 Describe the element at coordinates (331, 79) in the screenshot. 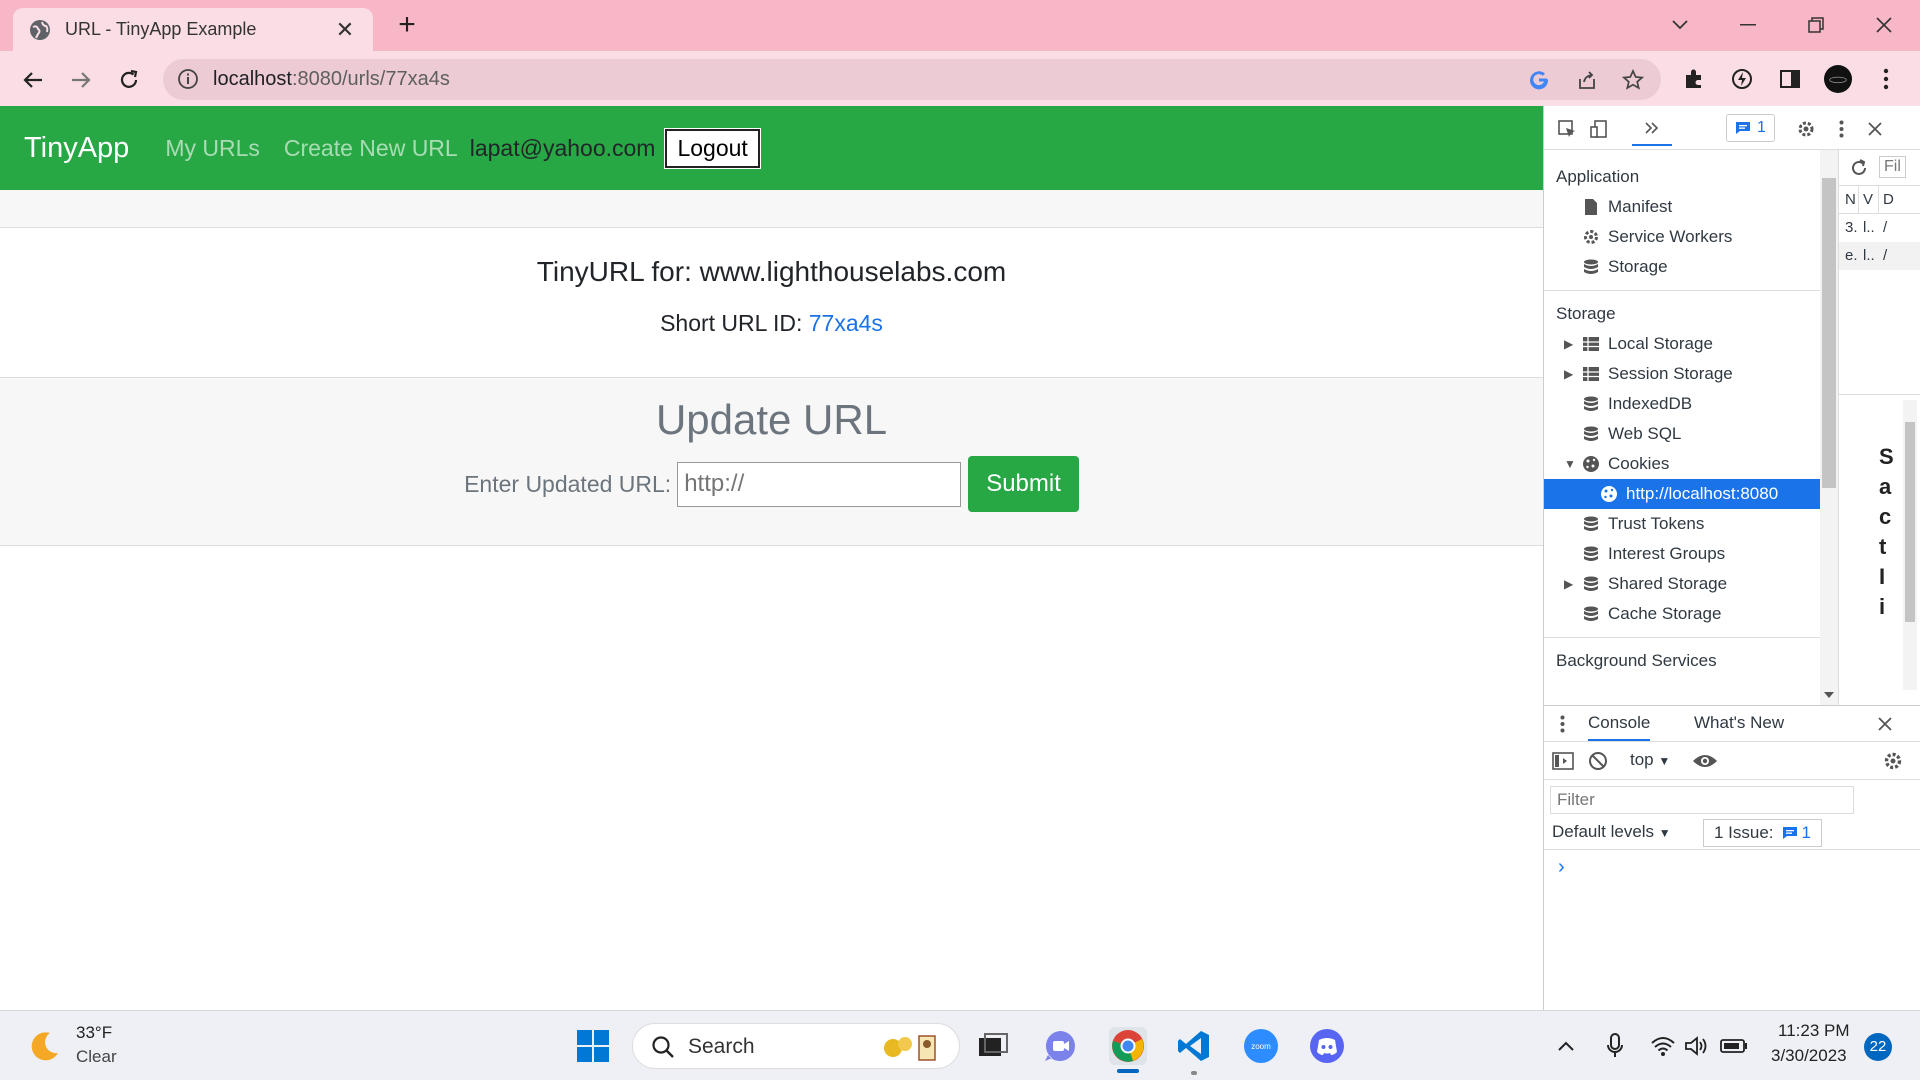

I see `url-text: localhost:8080/urls/77xa4s` at that location.